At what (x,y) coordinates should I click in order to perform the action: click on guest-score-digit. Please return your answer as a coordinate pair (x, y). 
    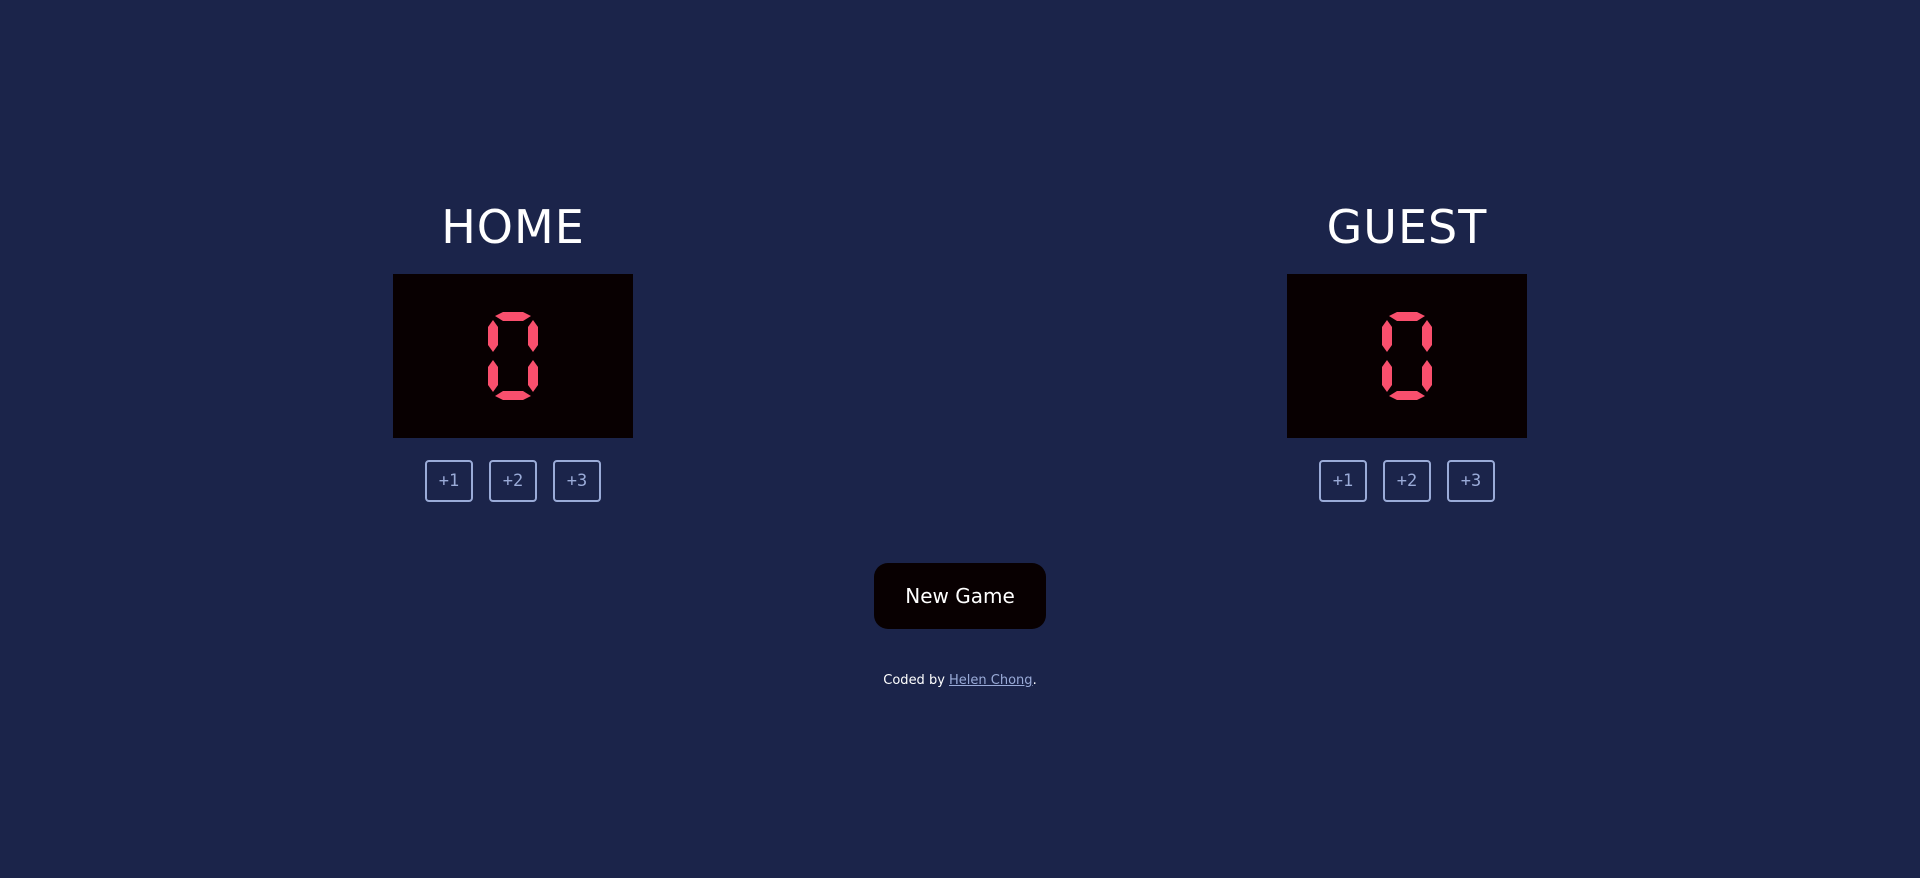
    Looking at the image, I should click on (1407, 356).